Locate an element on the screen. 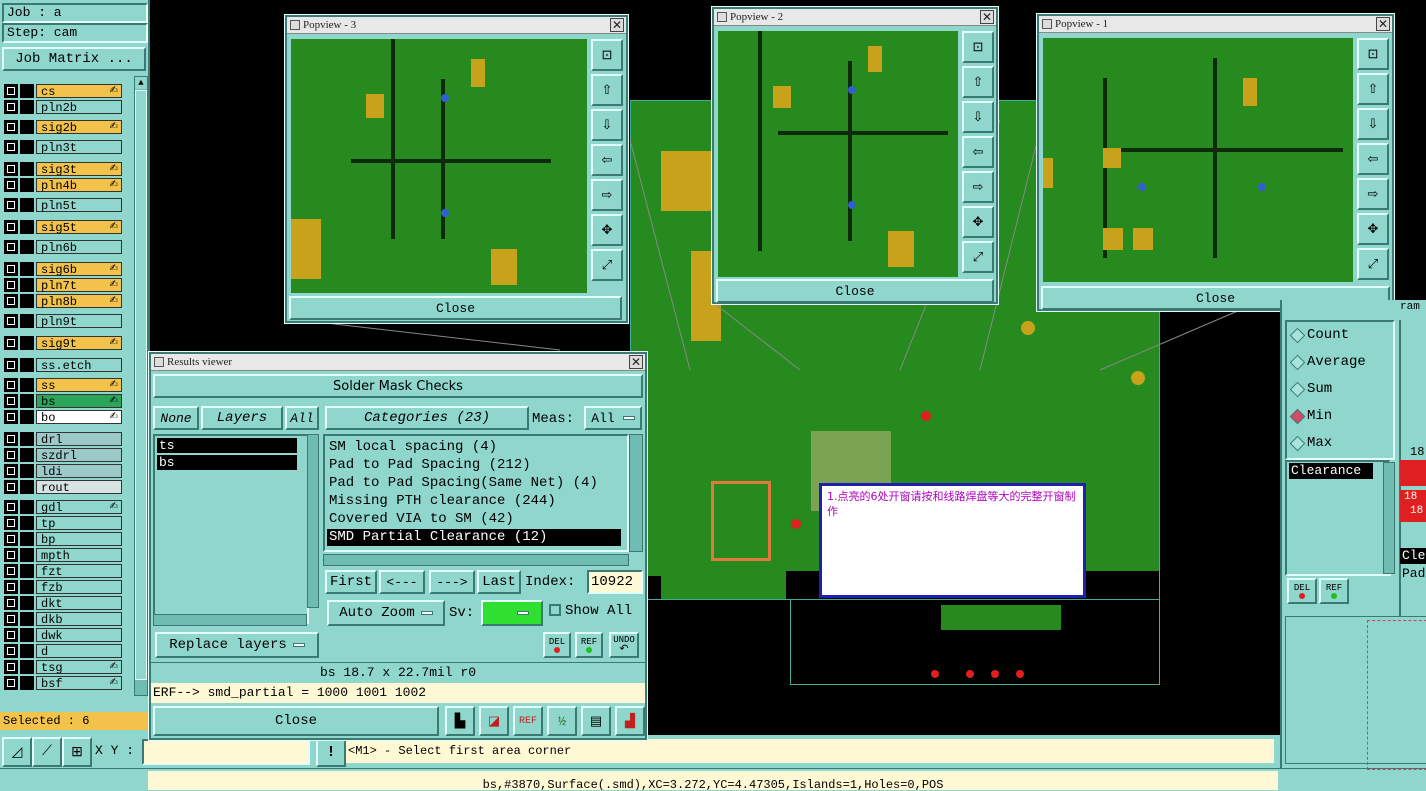 Image resolution: width=1426 pixels, height=791 pixels. layers-button: Layers is located at coordinates (242, 418).